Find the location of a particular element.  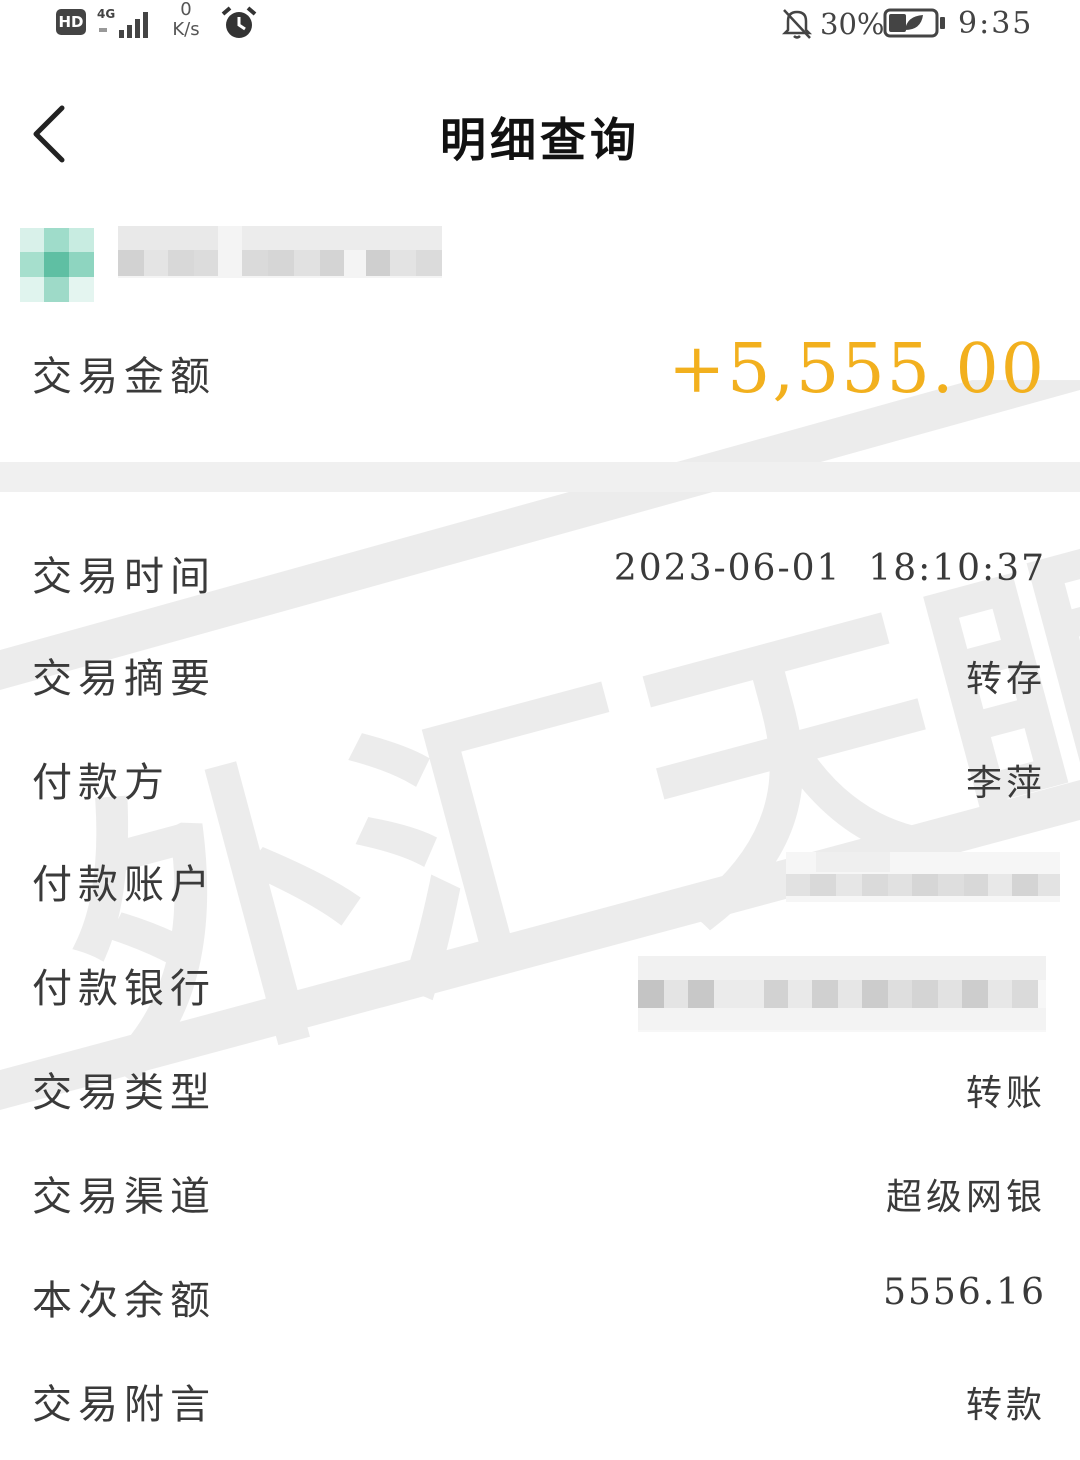

detail-label: 本次余额 is located at coordinates (124, 1301).